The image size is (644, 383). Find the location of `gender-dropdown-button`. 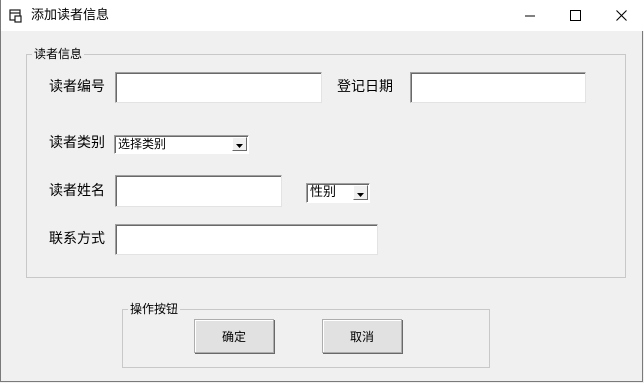

gender-dropdown-button is located at coordinates (360, 192).